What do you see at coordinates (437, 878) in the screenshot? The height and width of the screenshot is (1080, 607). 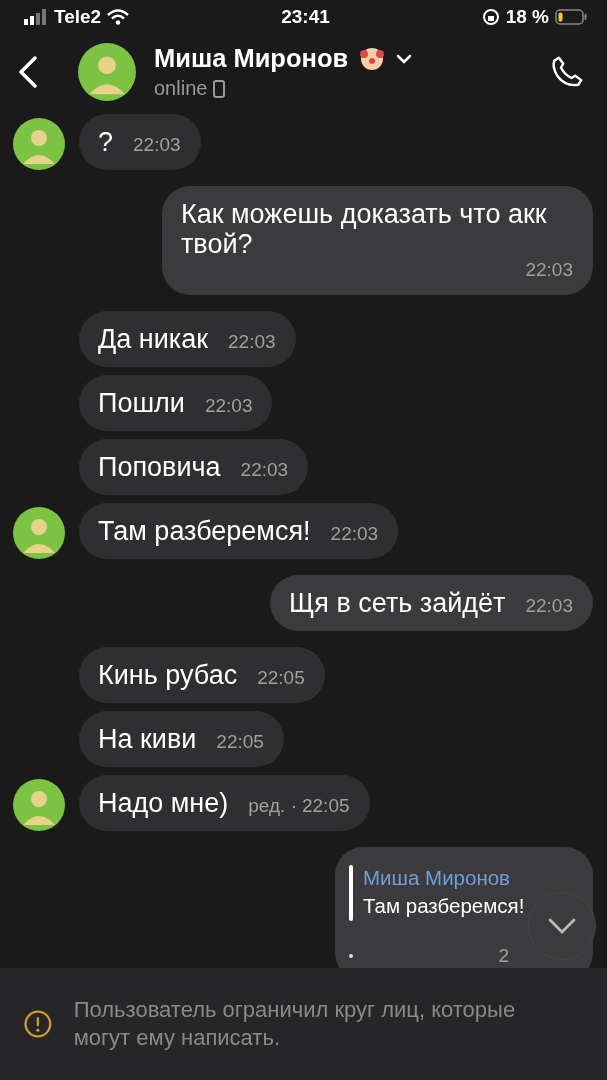 I see `quote-author: Миша Миронов` at bounding box center [437, 878].